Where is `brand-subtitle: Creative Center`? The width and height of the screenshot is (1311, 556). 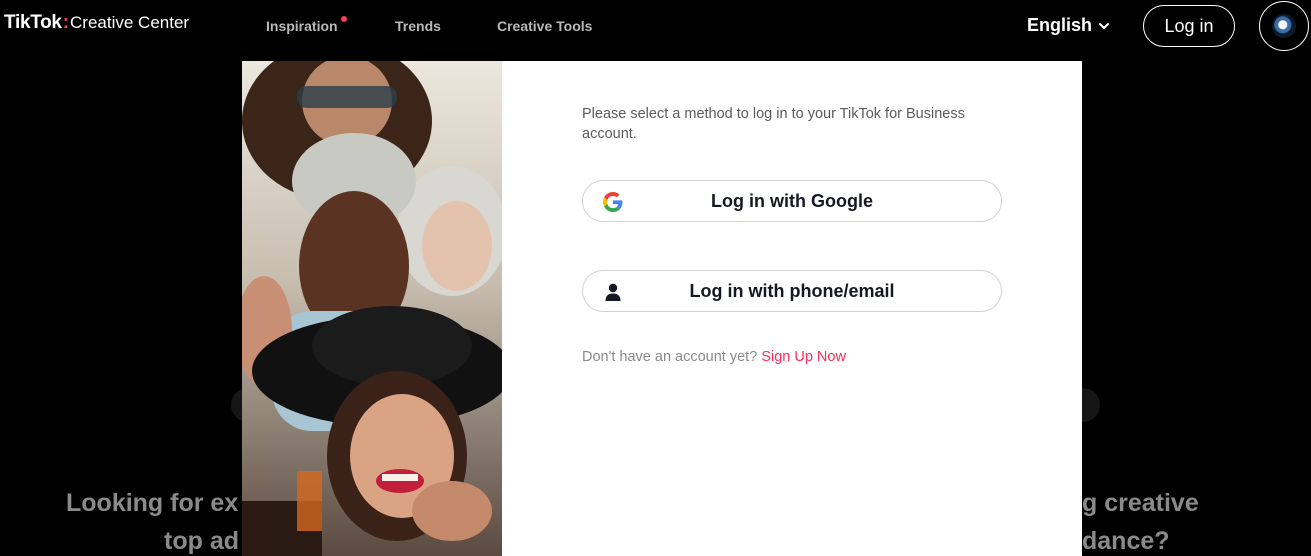
brand-subtitle: Creative Center is located at coordinates (130, 22).